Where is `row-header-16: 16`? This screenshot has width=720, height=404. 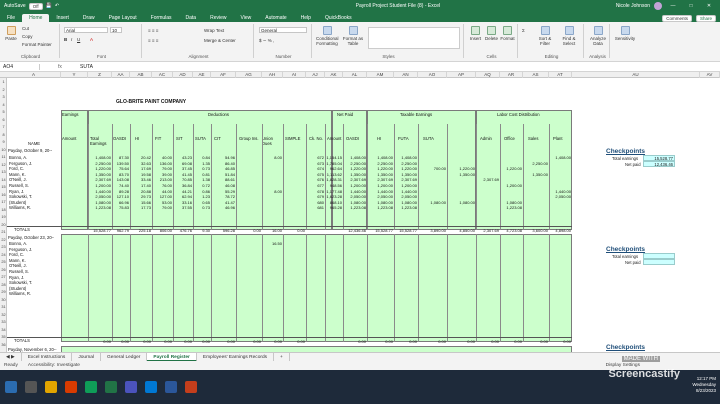 row-header-16: 16 is located at coordinates (3, 195).